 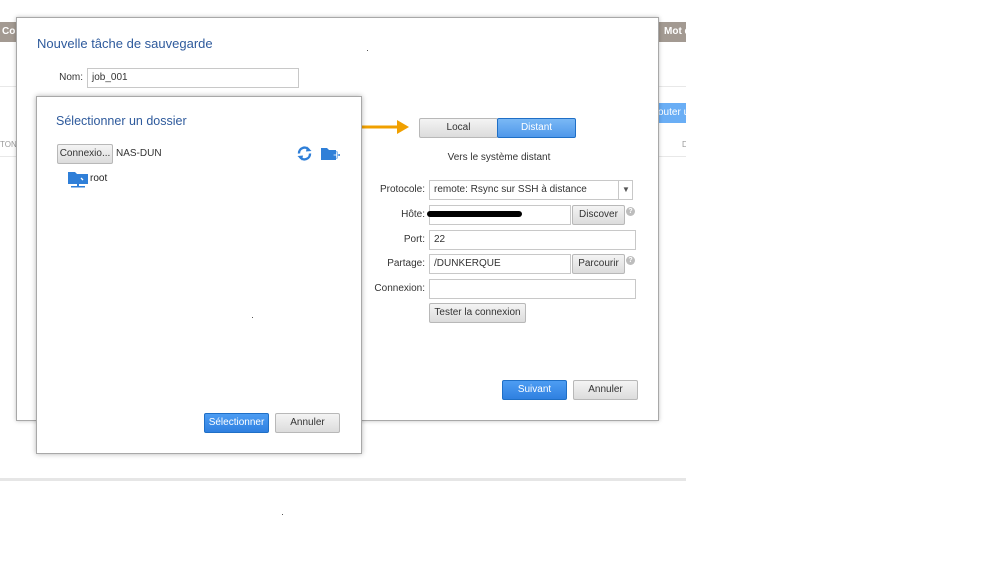 I want to click on toggle-local: Local, so click(x=458, y=128).